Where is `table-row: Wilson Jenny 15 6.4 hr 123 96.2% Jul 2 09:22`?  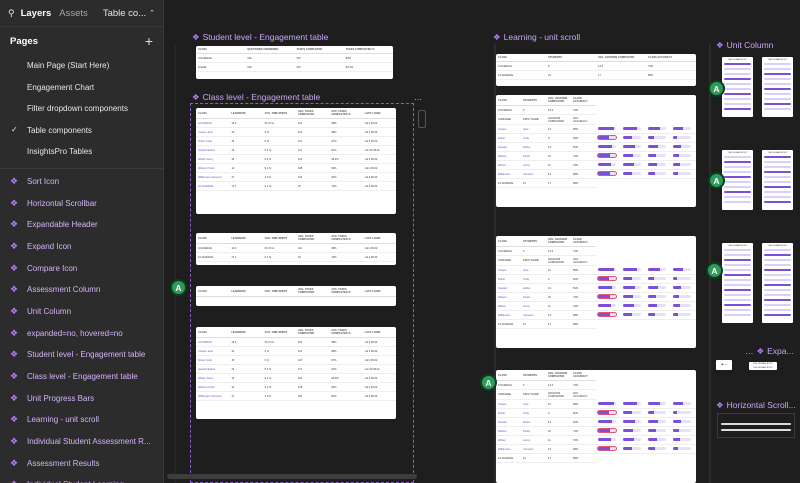
table-row: Wilson Jenny 15 6.4 hr 123 96.2% Jul 2 09:22 is located at coordinates (296, 159).